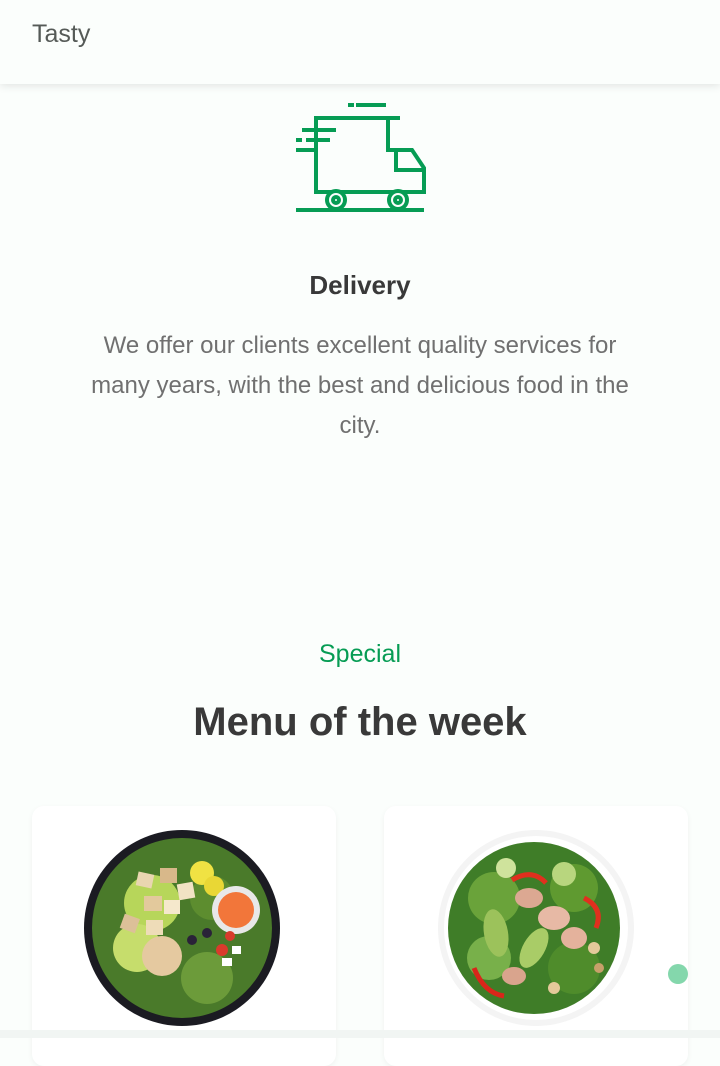 The width and height of the screenshot is (720, 1066). What do you see at coordinates (61, 34) in the screenshot?
I see `logo: Tasty` at bounding box center [61, 34].